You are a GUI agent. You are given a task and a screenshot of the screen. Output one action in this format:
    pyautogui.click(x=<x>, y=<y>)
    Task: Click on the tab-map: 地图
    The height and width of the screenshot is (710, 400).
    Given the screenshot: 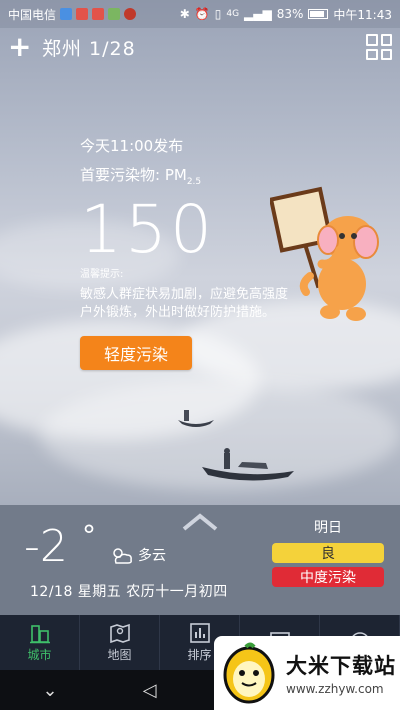 What is the action you would take?
    pyautogui.click(x=120, y=642)
    